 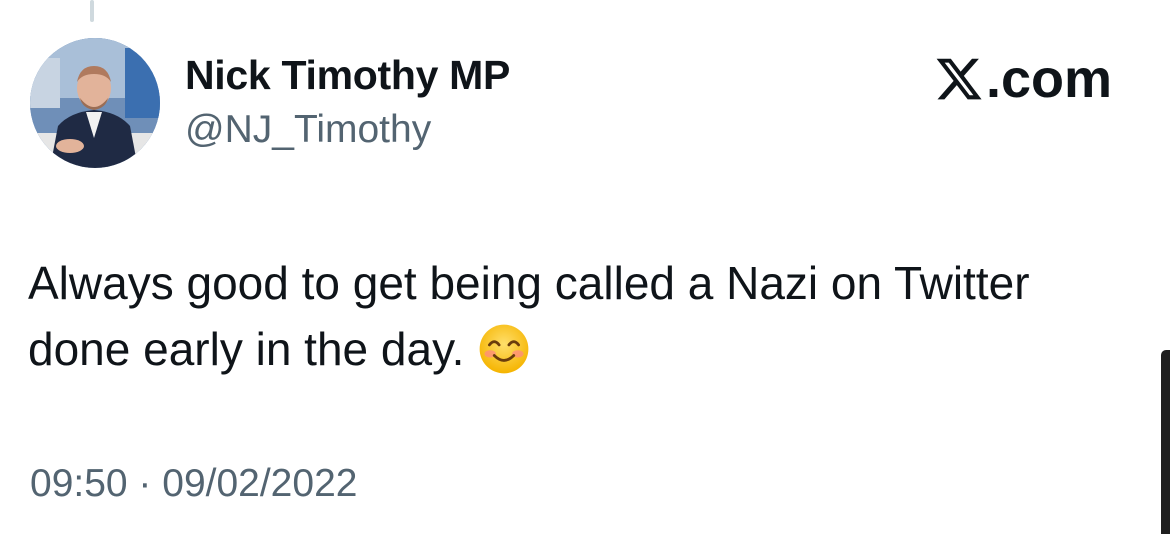 I want to click on avatar, so click(x=95, y=103).